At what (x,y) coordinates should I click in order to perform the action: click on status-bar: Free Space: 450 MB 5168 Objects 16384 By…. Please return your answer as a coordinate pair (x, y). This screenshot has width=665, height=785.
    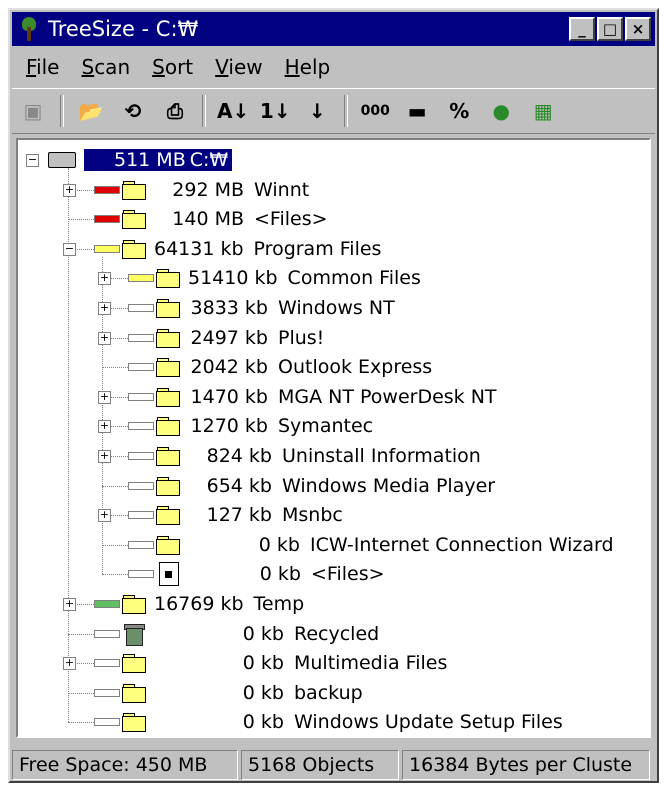
    Looking at the image, I should click on (333, 765).